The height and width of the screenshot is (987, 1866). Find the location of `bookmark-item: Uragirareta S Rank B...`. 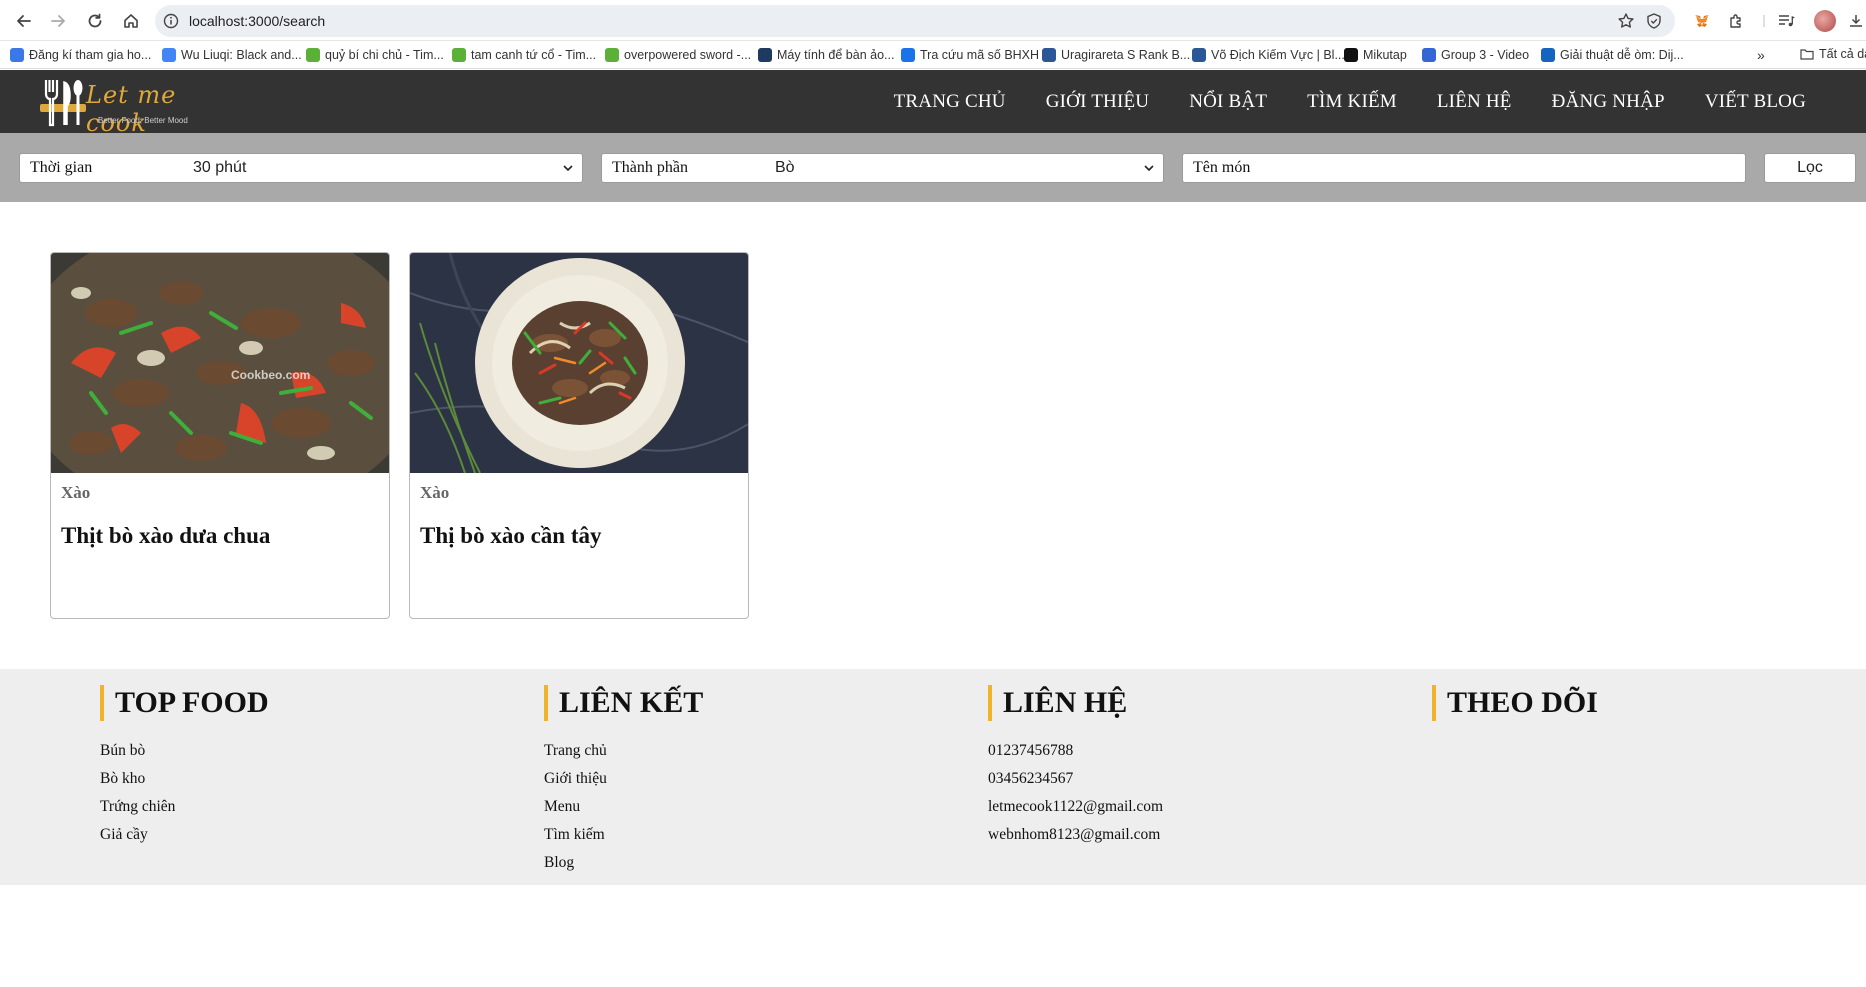

bookmark-item: Uragirareta S Rank B... is located at coordinates (1116, 55).